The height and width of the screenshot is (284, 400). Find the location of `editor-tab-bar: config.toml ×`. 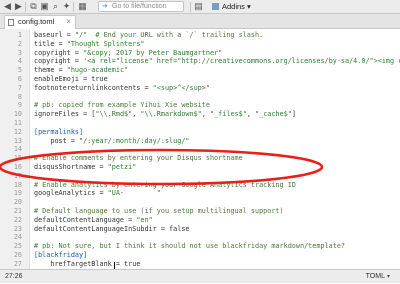

editor-tab-bar: config.toml × is located at coordinates (200, 21).